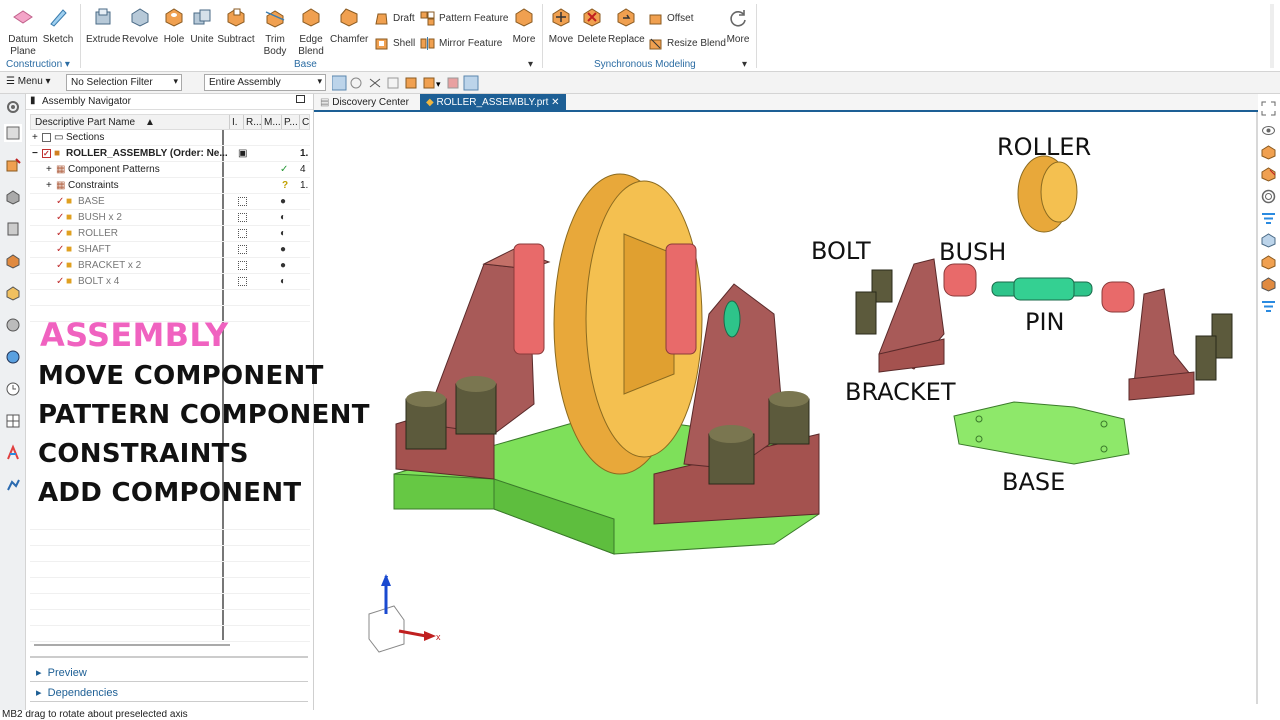  Describe the element at coordinates (85, 122) in the screenshot. I see `column-descriptive-part-name: Descriptive Part Name` at that location.